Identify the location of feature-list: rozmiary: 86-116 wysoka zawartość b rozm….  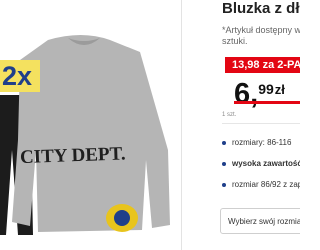
(261, 169).